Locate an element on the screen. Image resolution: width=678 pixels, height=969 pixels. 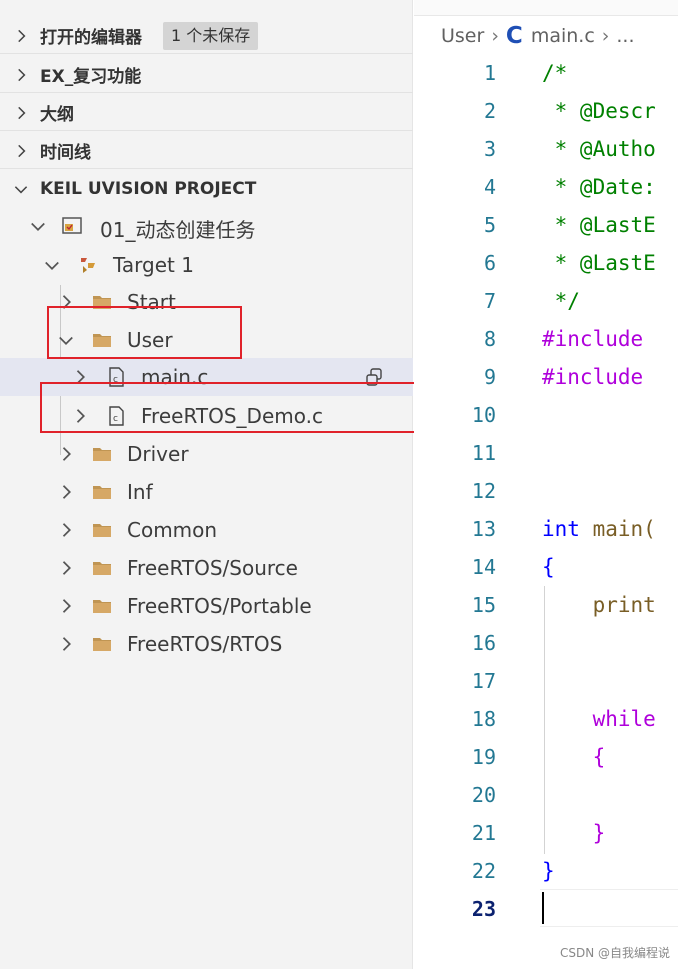
line-number: 15 is located at coordinates (483, 605).